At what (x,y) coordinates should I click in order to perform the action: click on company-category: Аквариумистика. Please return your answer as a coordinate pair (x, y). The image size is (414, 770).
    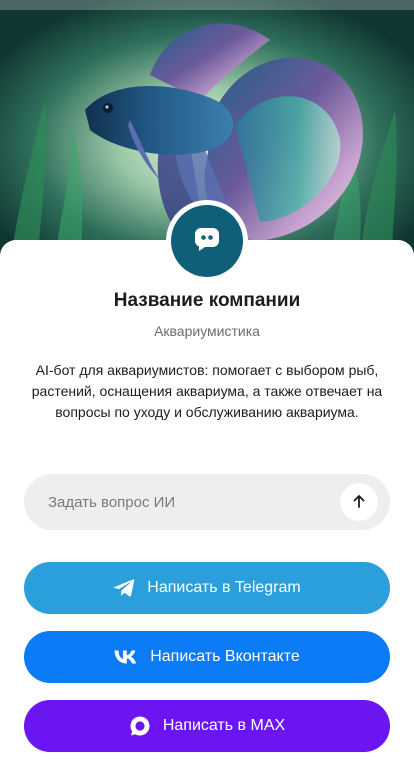
    Looking at the image, I should click on (207, 331).